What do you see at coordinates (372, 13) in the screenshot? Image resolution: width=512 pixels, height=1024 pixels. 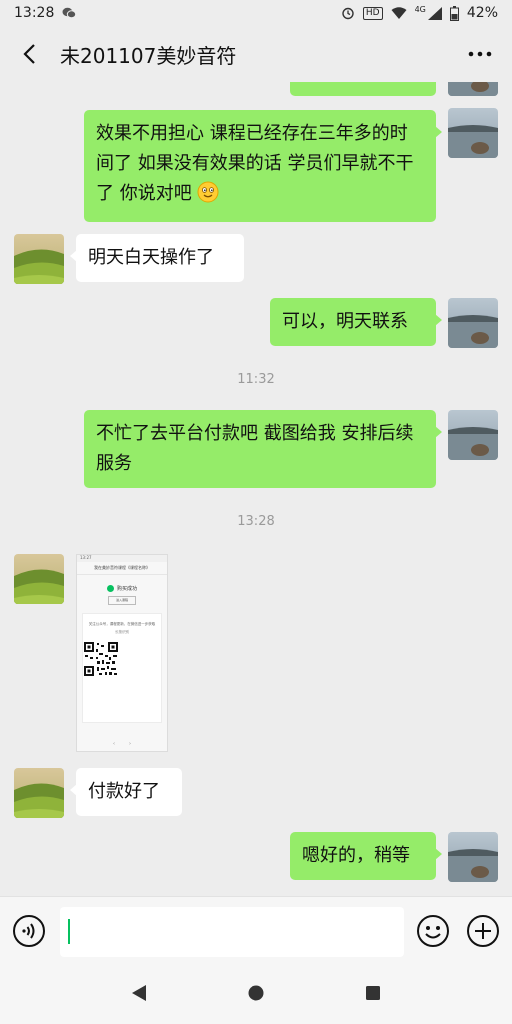 I see `hd-icon: HD` at bounding box center [372, 13].